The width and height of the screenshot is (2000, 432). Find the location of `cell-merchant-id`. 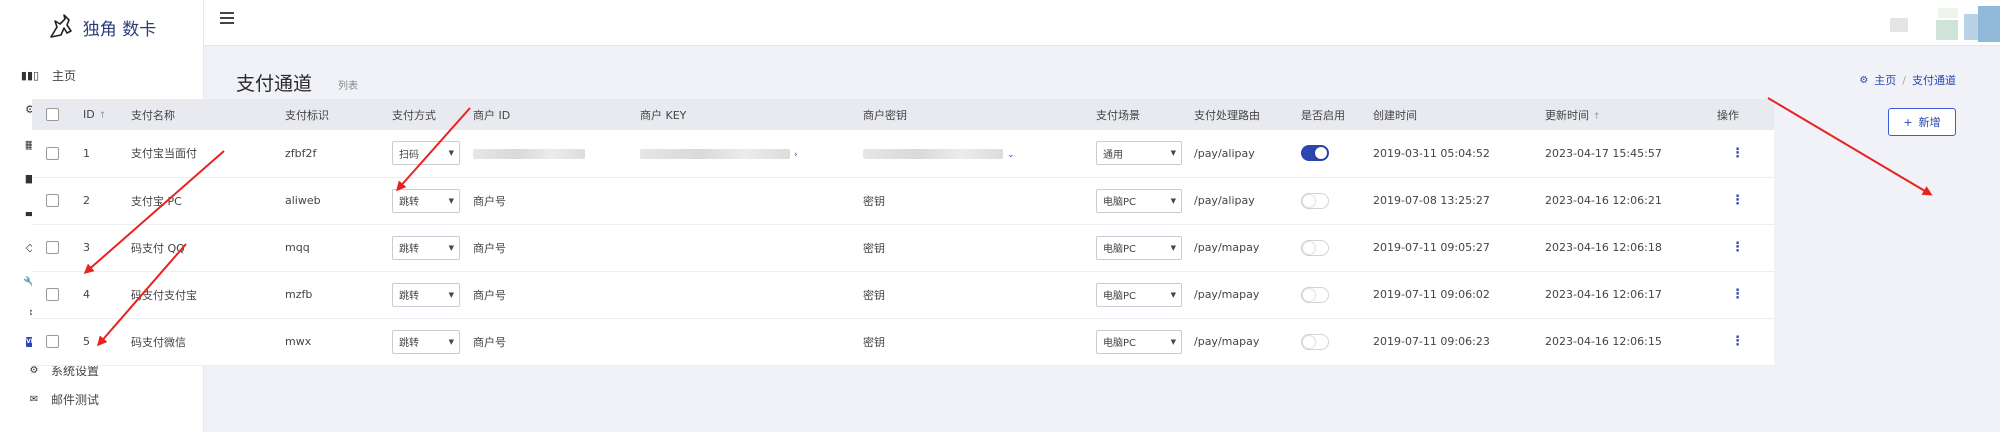

cell-merchant-id is located at coordinates (550, 153).